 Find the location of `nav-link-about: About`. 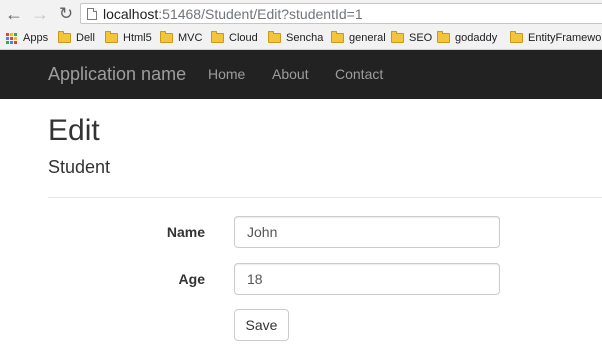

nav-link-about: About is located at coordinates (290, 74).